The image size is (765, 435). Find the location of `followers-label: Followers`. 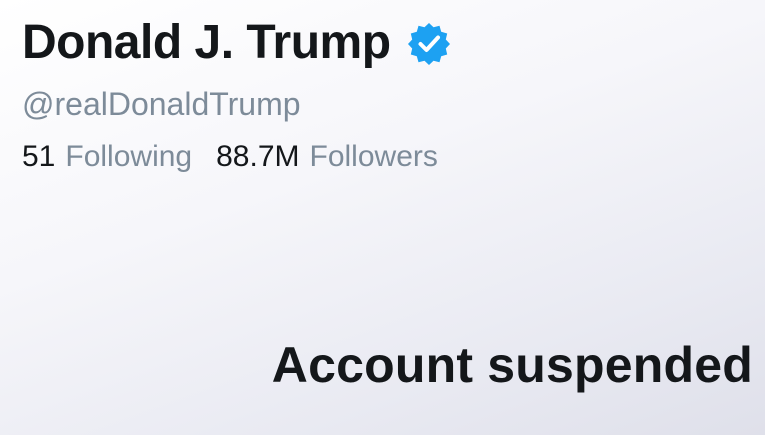

followers-label: Followers is located at coordinates (373, 156).